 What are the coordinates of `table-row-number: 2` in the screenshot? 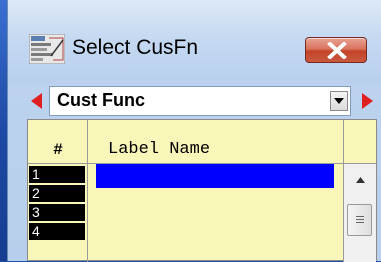 It's located at (57, 193).